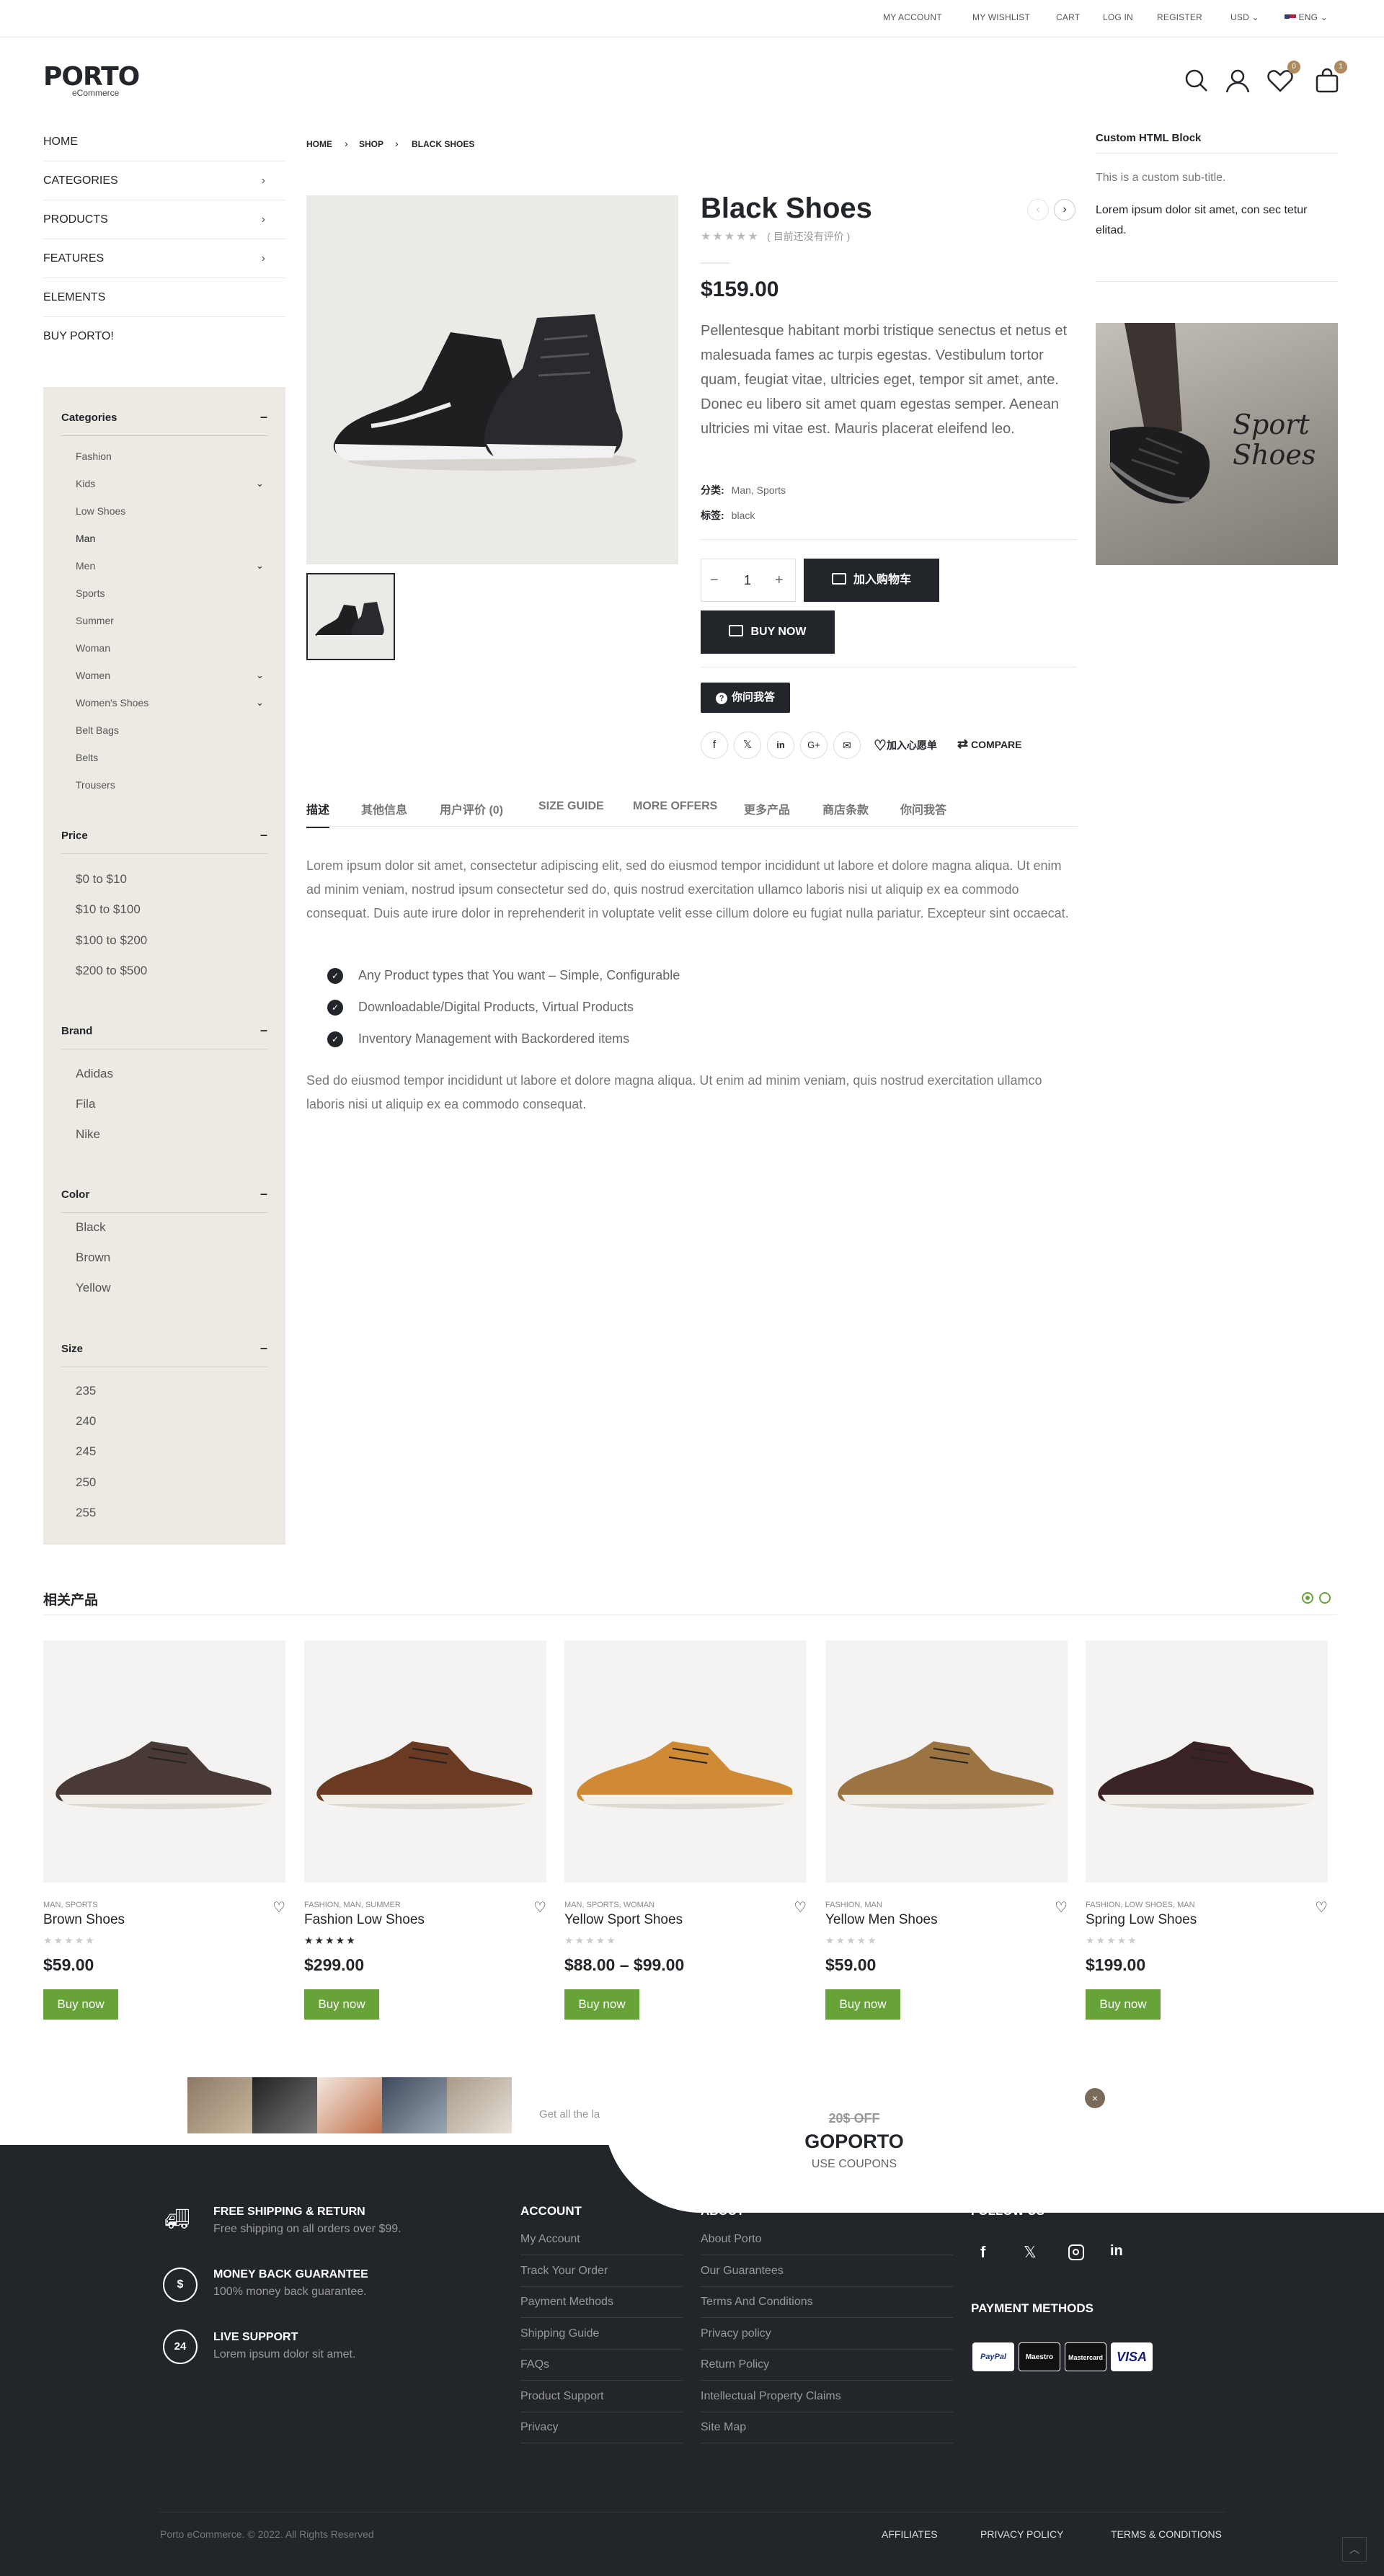 The height and width of the screenshot is (2576, 1384). I want to click on size-option: 240, so click(86, 1421).